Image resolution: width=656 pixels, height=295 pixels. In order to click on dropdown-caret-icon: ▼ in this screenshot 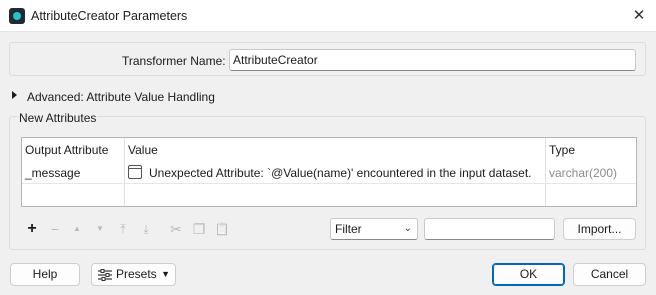, I will do `click(165, 274)`.